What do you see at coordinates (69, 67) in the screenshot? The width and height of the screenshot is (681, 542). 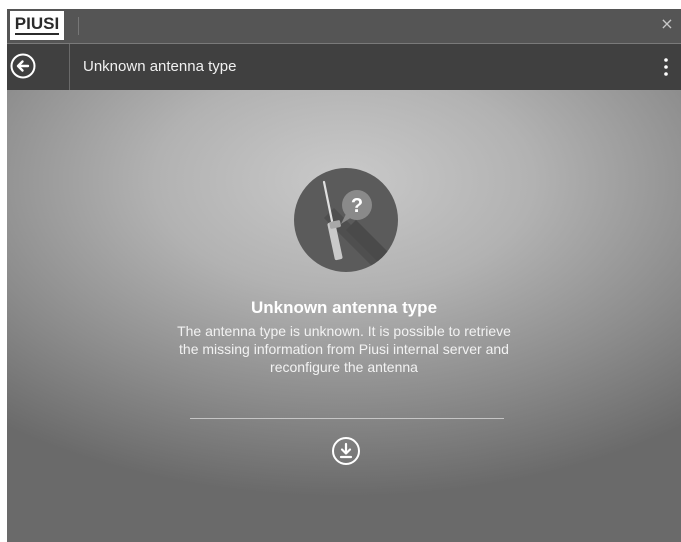 I see `header-divider` at bounding box center [69, 67].